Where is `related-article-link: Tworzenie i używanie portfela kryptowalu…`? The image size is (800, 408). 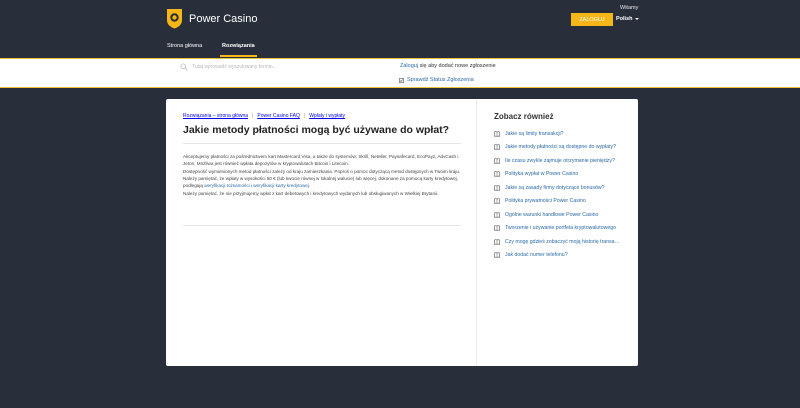
related-article-link: Tworzenie i używanie portfela kryptowalu… is located at coordinates (562, 228).